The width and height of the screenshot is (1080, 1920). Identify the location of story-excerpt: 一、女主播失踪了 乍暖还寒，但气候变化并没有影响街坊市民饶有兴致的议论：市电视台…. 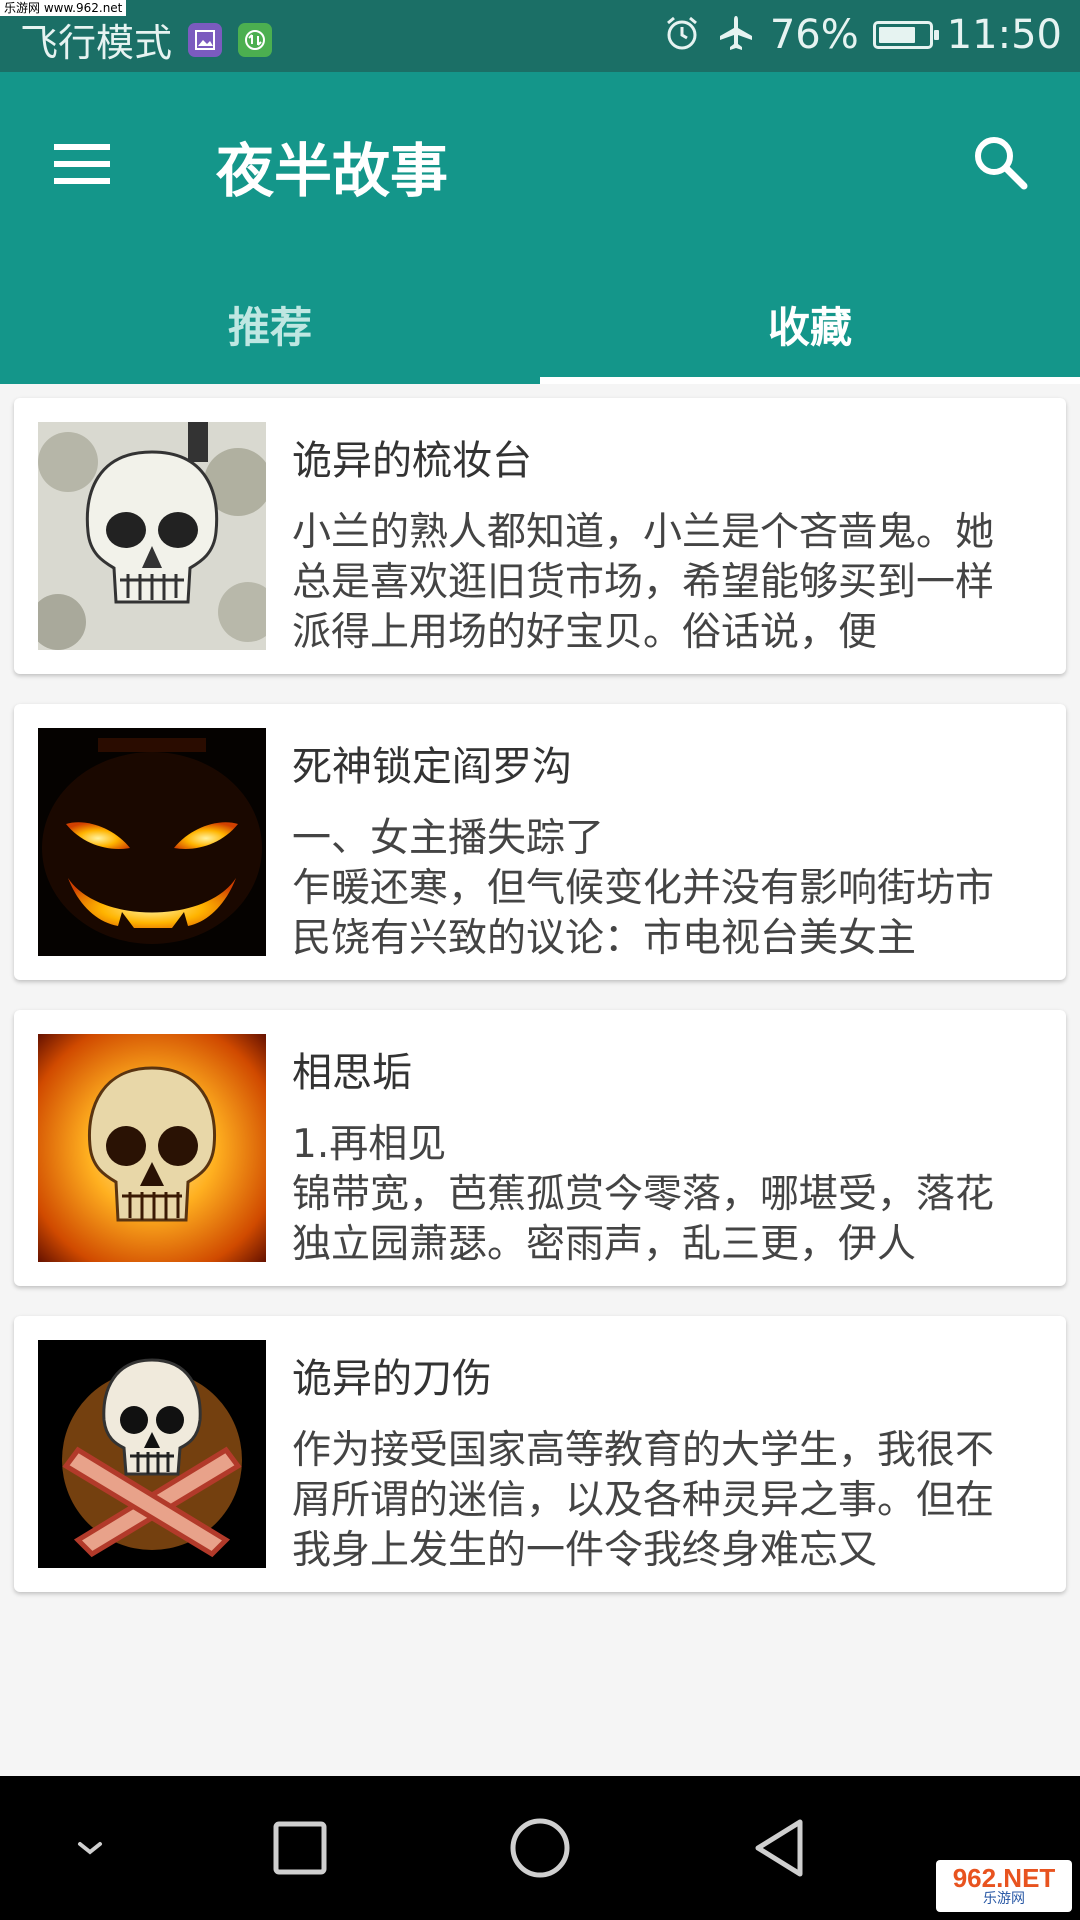
(643, 888).